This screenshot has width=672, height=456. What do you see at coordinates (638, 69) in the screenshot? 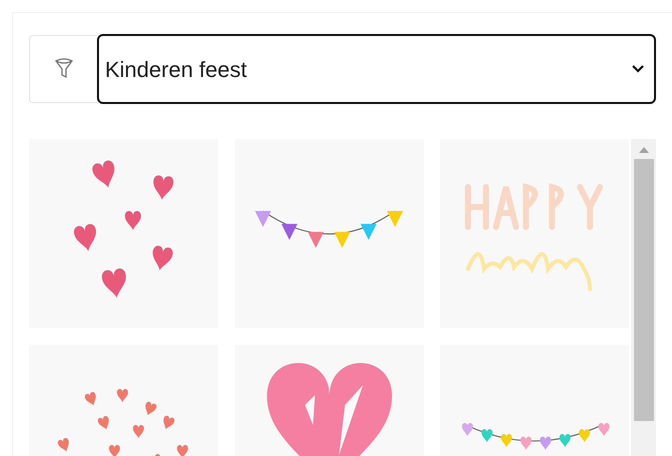
I see `chevron-down-icon` at bounding box center [638, 69].